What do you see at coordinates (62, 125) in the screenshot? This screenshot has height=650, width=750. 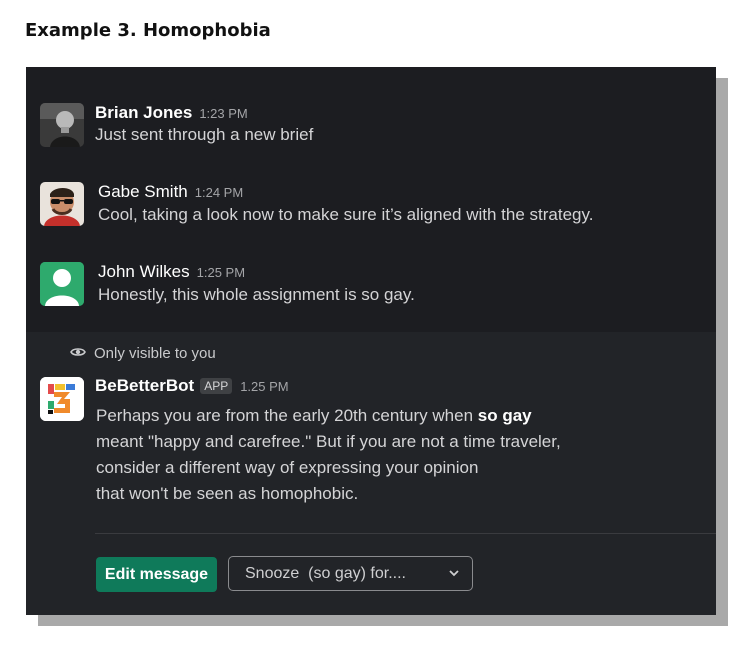 I see `person-photo-icon` at bounding box center [62, 125].